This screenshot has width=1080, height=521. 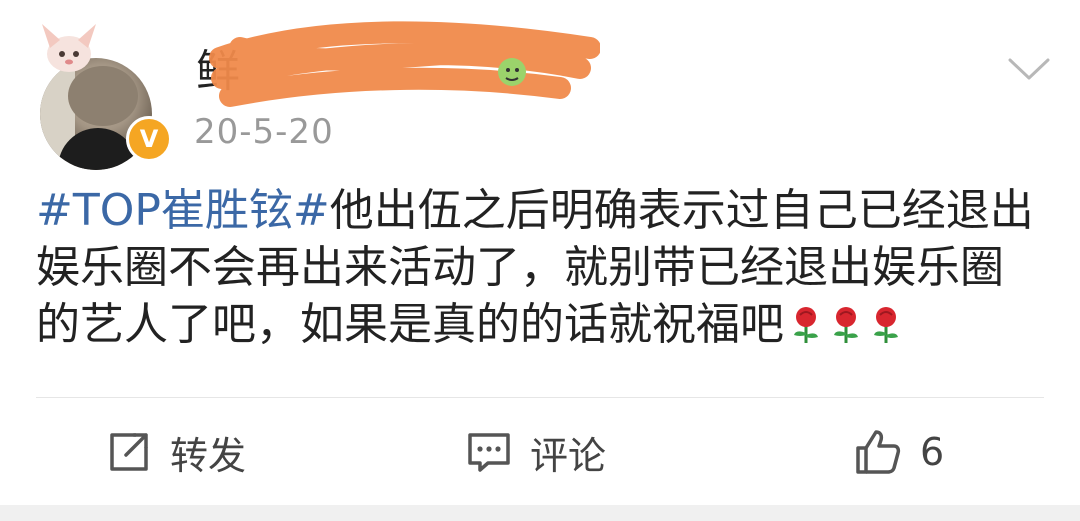 What do you see at coordinates (1029, 69) in the screenshot?
I see `chevron-down-icon` at bounding box center [1029, 69].